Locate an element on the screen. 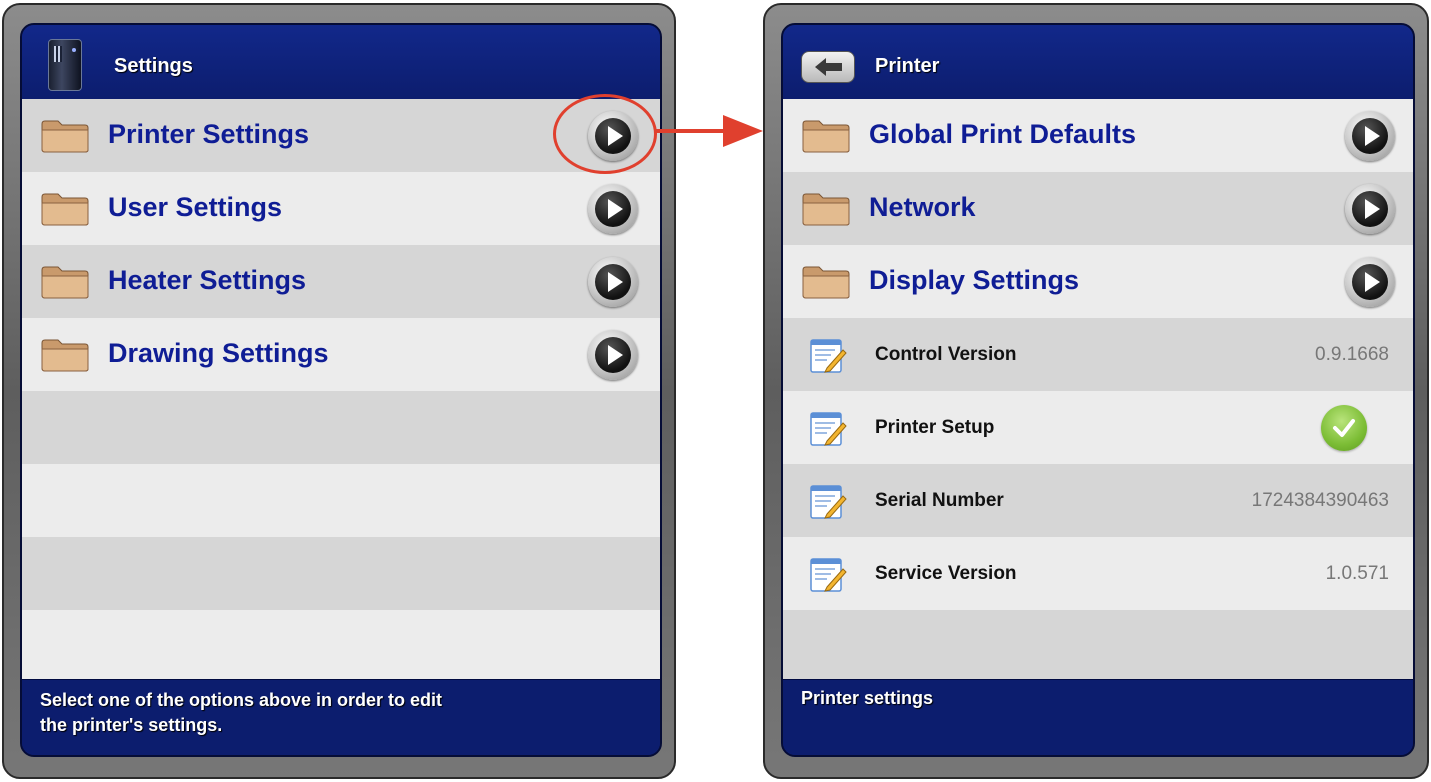  info-row-serial-number: Serial Number 1724384390463 is located at coordinates (1098, 500).